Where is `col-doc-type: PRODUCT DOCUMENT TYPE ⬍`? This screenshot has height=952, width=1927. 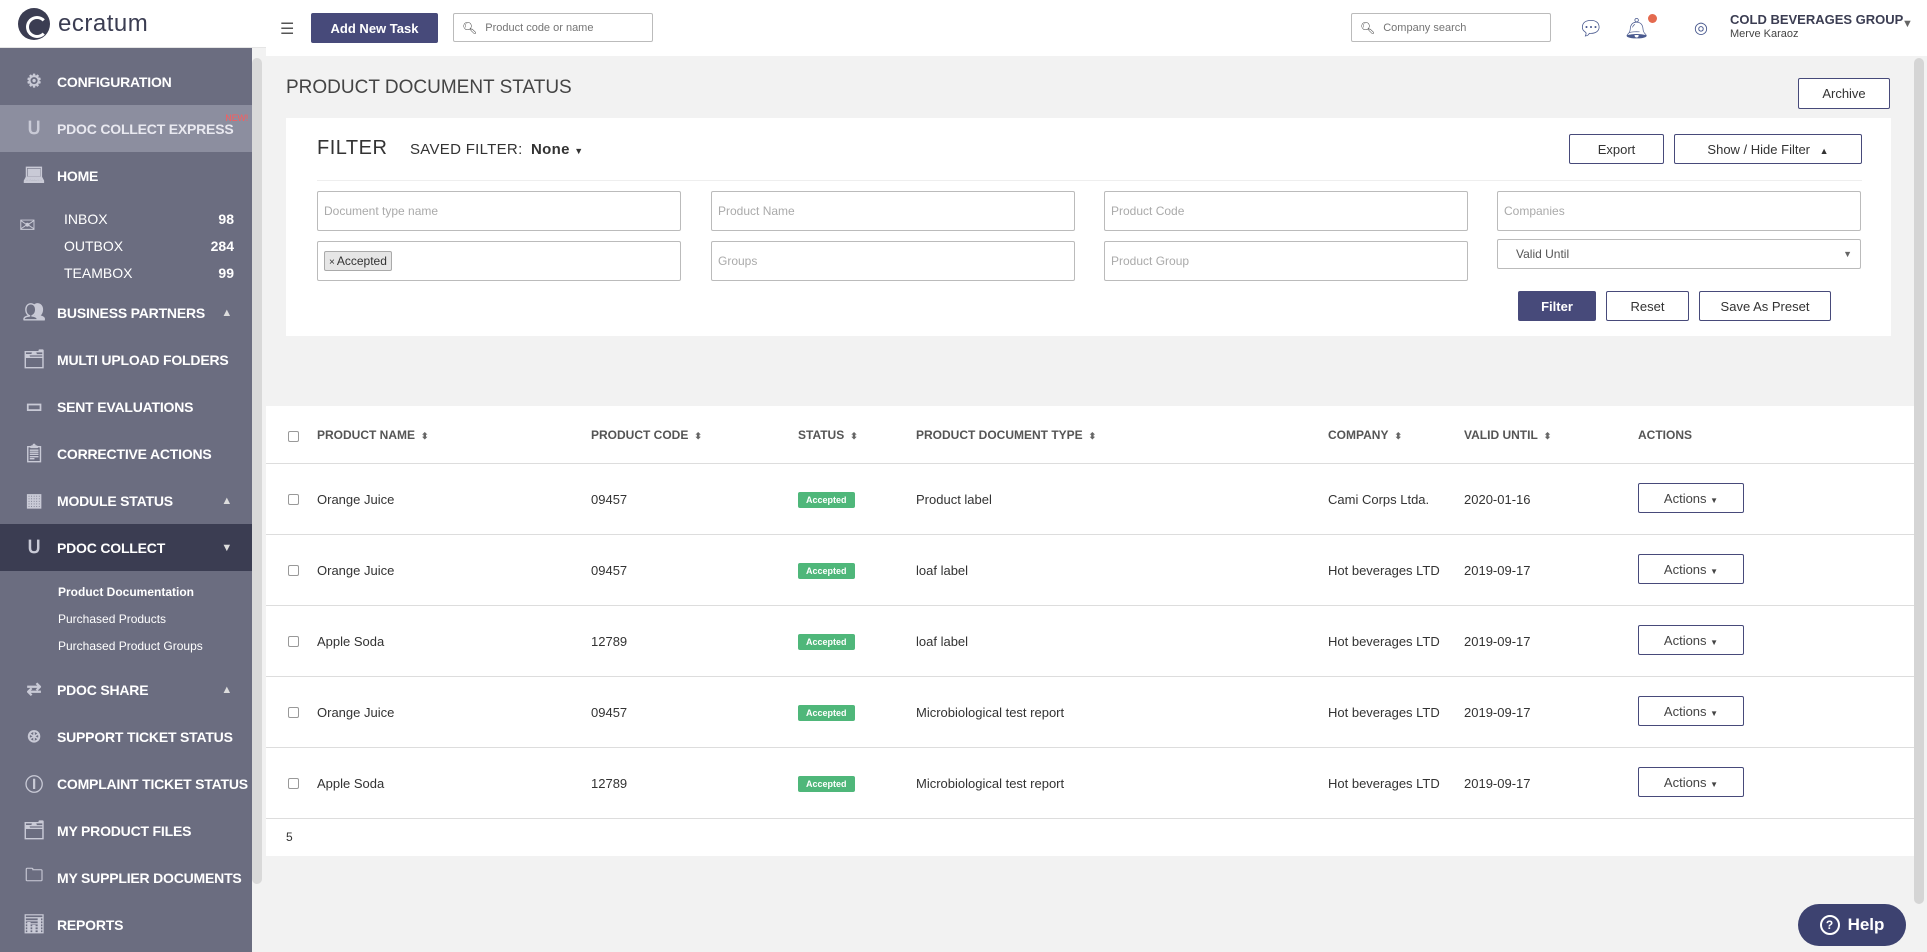
col-doc-type: PRODUCT DOCUMENT TYPE ⬍ is located at coordinates (1006, 435).